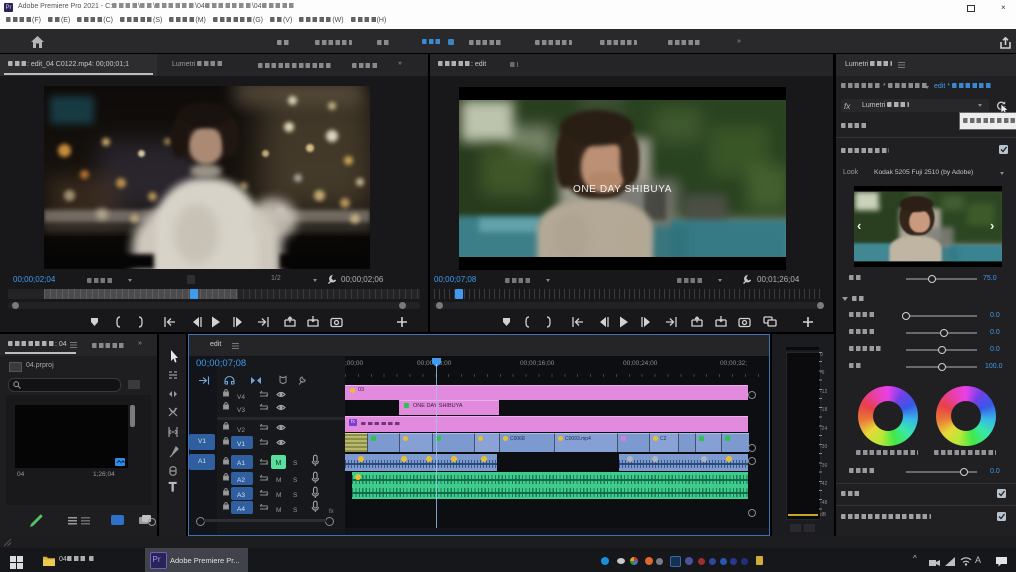 This screenshot has width=1016, height=572. What do you see at coordinates (241, 397) in the screenshot?
I see `svg-text: V4` at bounding box center [241, 397].